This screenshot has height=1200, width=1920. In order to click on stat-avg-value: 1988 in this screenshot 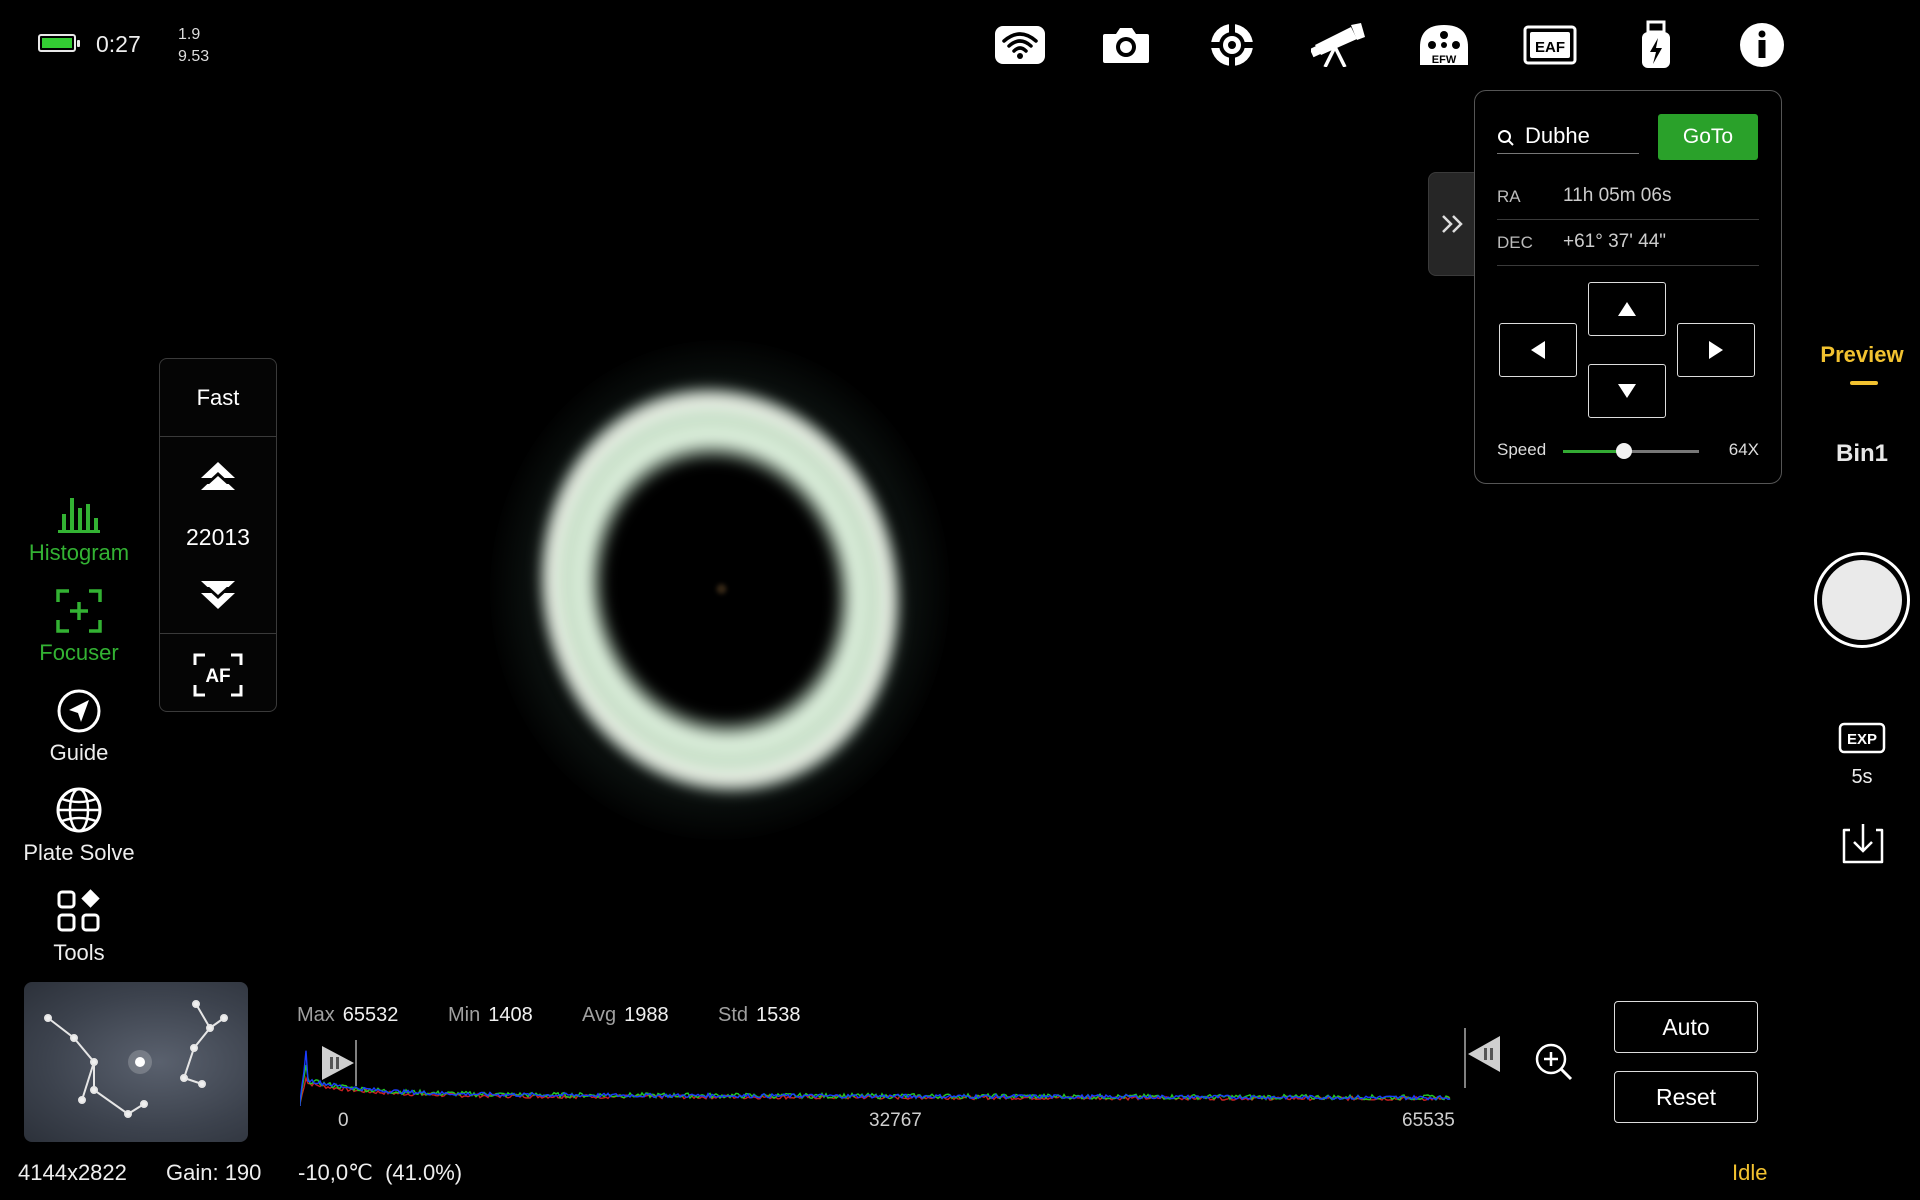, I will do `click(646, 1015)`.